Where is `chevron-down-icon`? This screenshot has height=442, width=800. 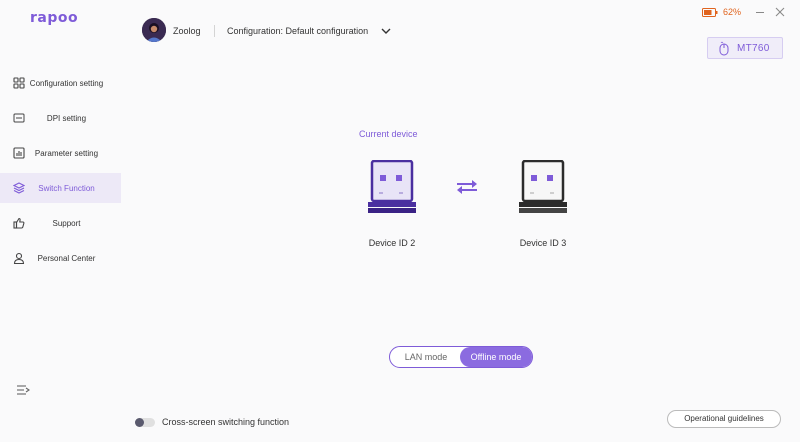 chevron-down-icon is located at coordinates (386, 31).